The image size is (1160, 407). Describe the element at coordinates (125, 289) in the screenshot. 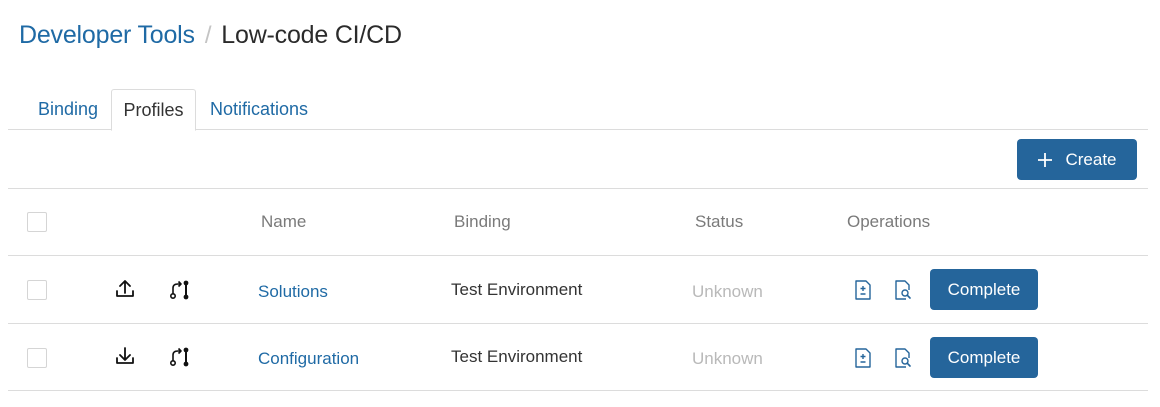

I see `upload-icon` at that location.